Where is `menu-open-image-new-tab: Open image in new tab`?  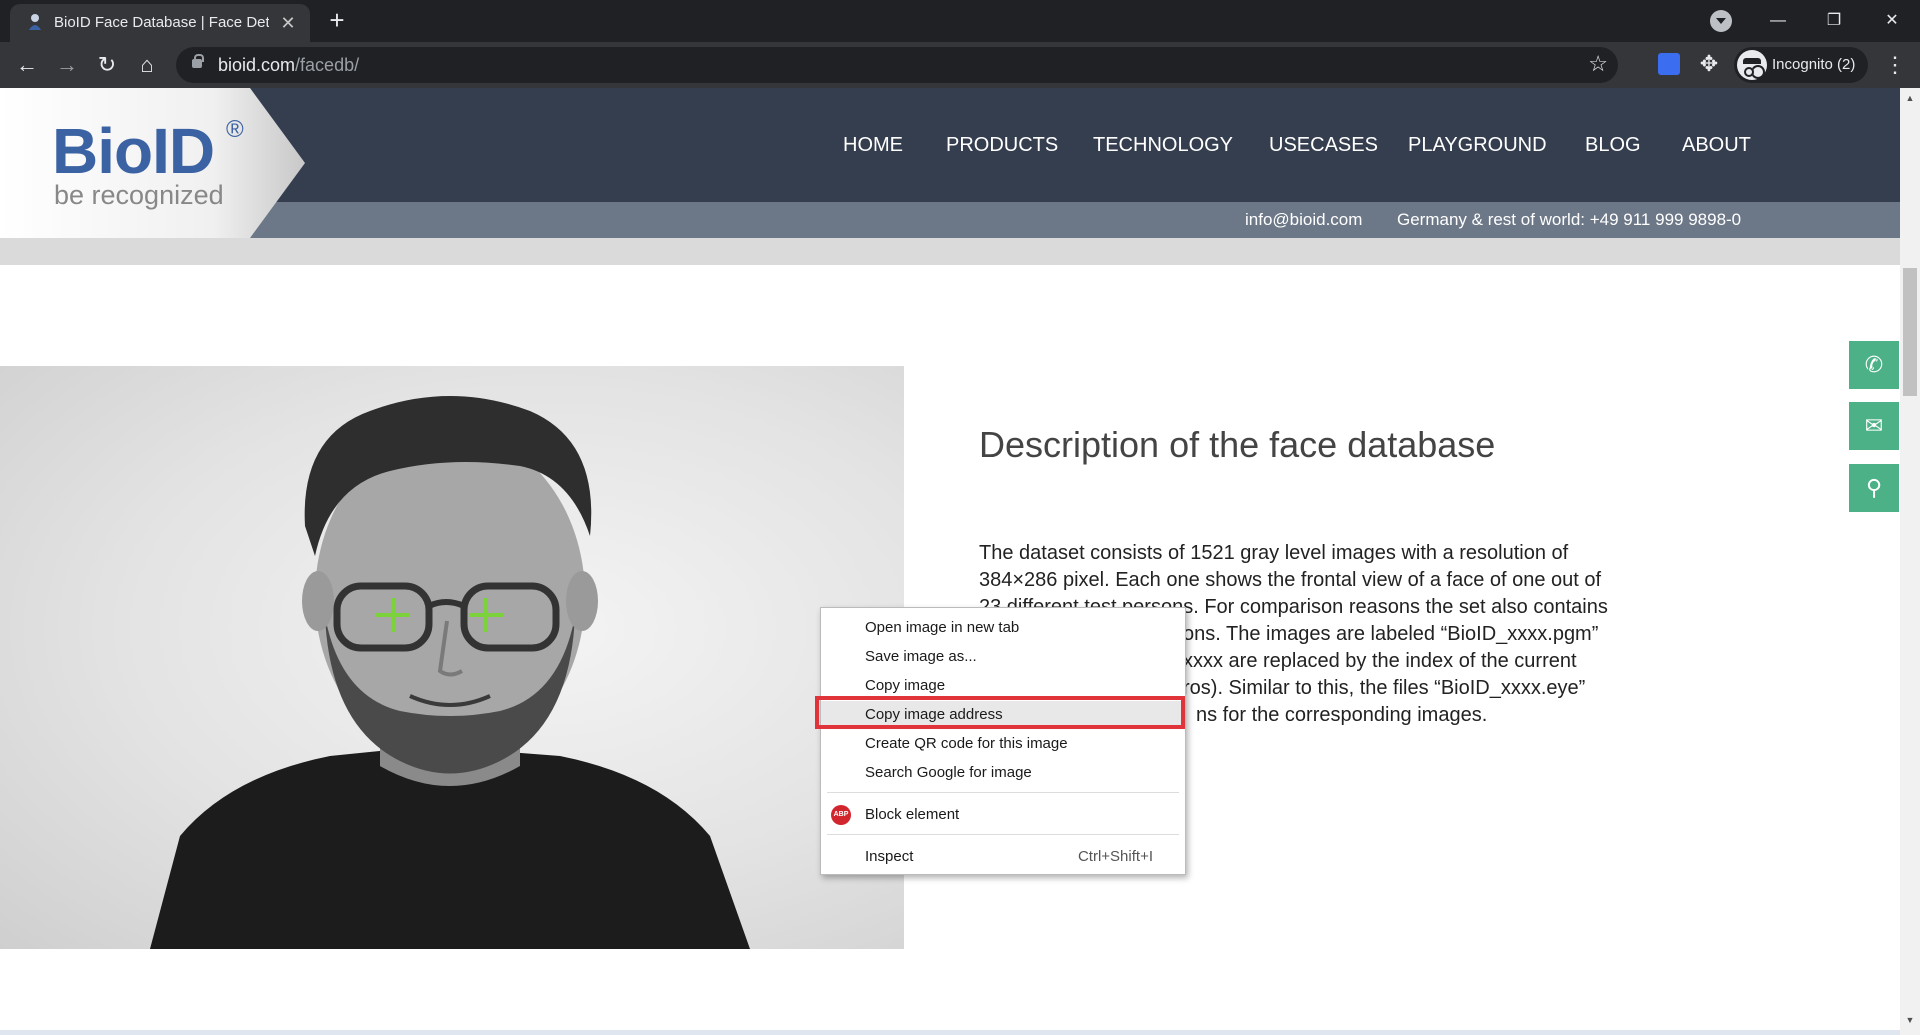 menu-open-image-new-tab: Open image in new tab is located at coordinates (1003, 628).